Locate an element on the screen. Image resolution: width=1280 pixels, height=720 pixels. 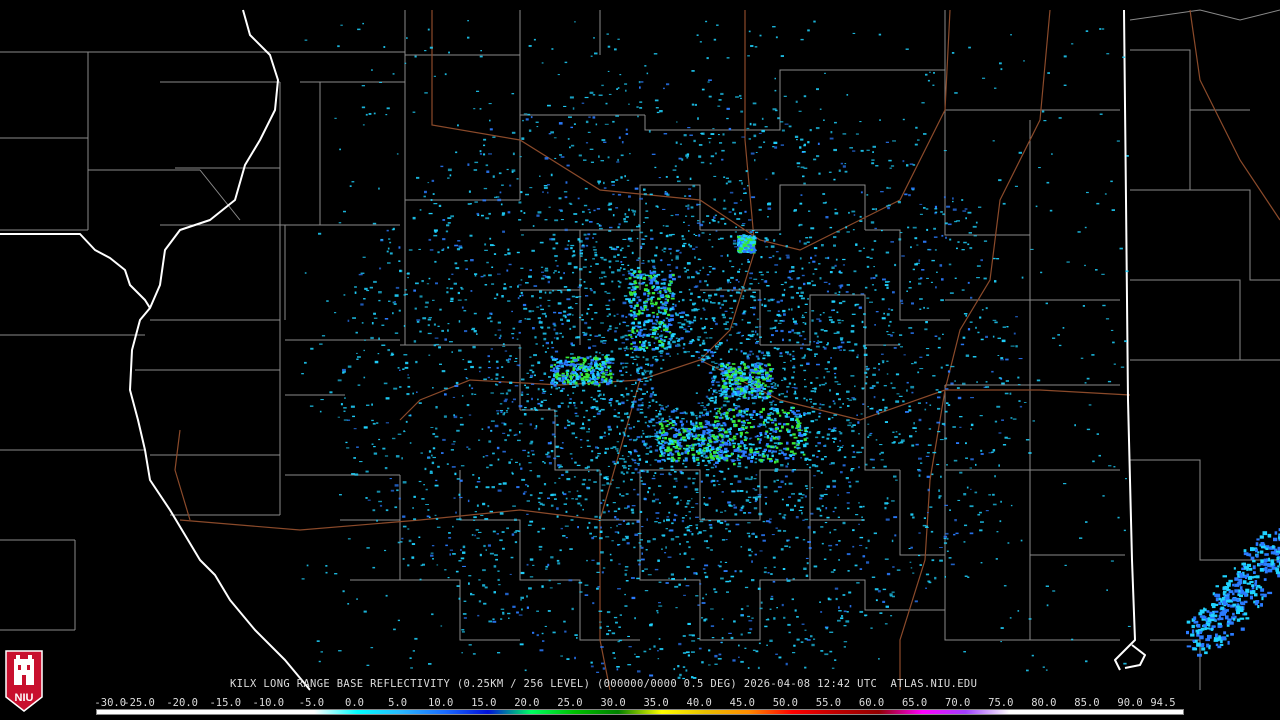
scale-label: -15.0 is located at coordinates (225, 703).